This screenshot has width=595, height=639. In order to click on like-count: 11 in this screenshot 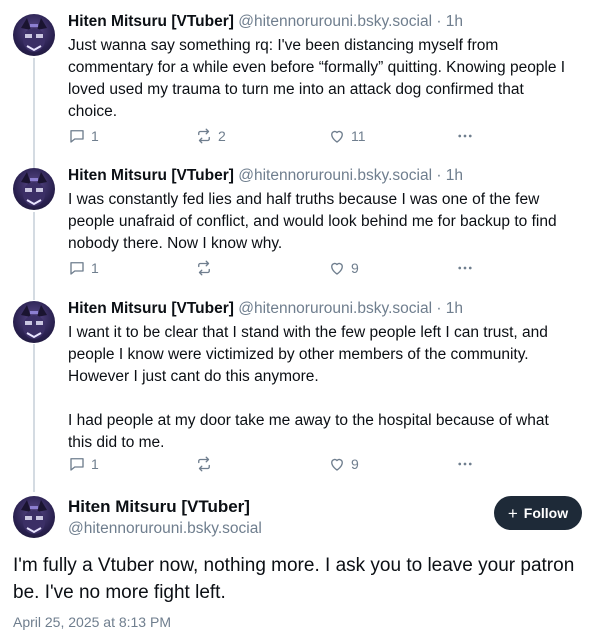, I will do `click(358, 136)`.